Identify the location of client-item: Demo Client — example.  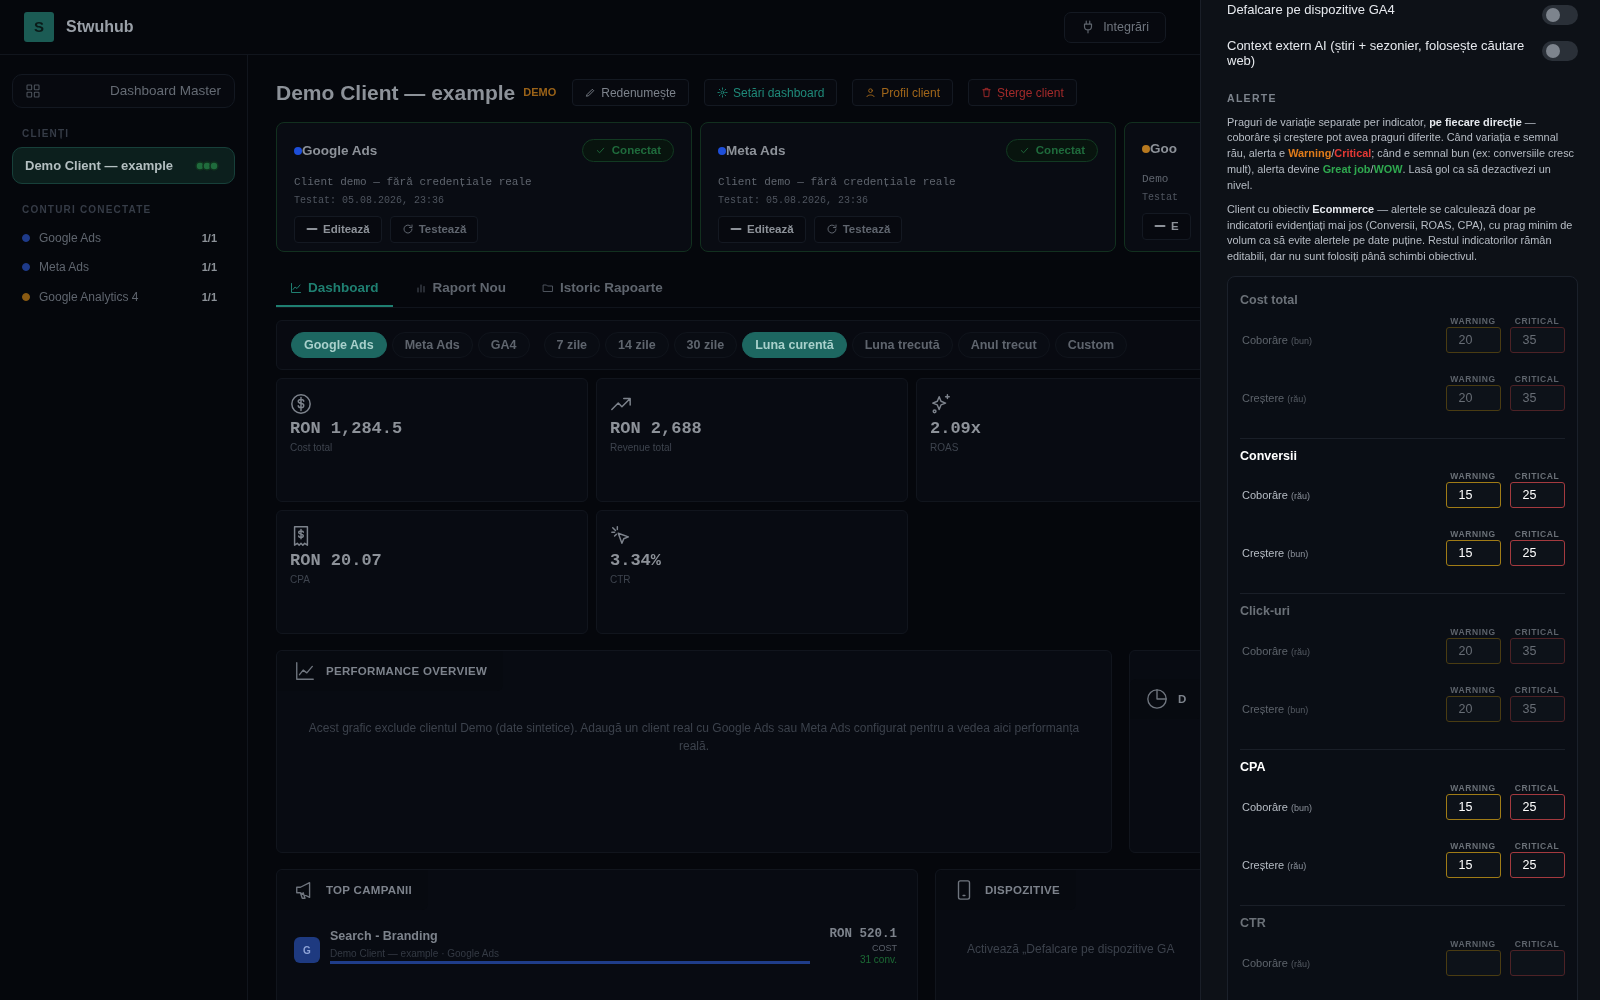
(123, 165).